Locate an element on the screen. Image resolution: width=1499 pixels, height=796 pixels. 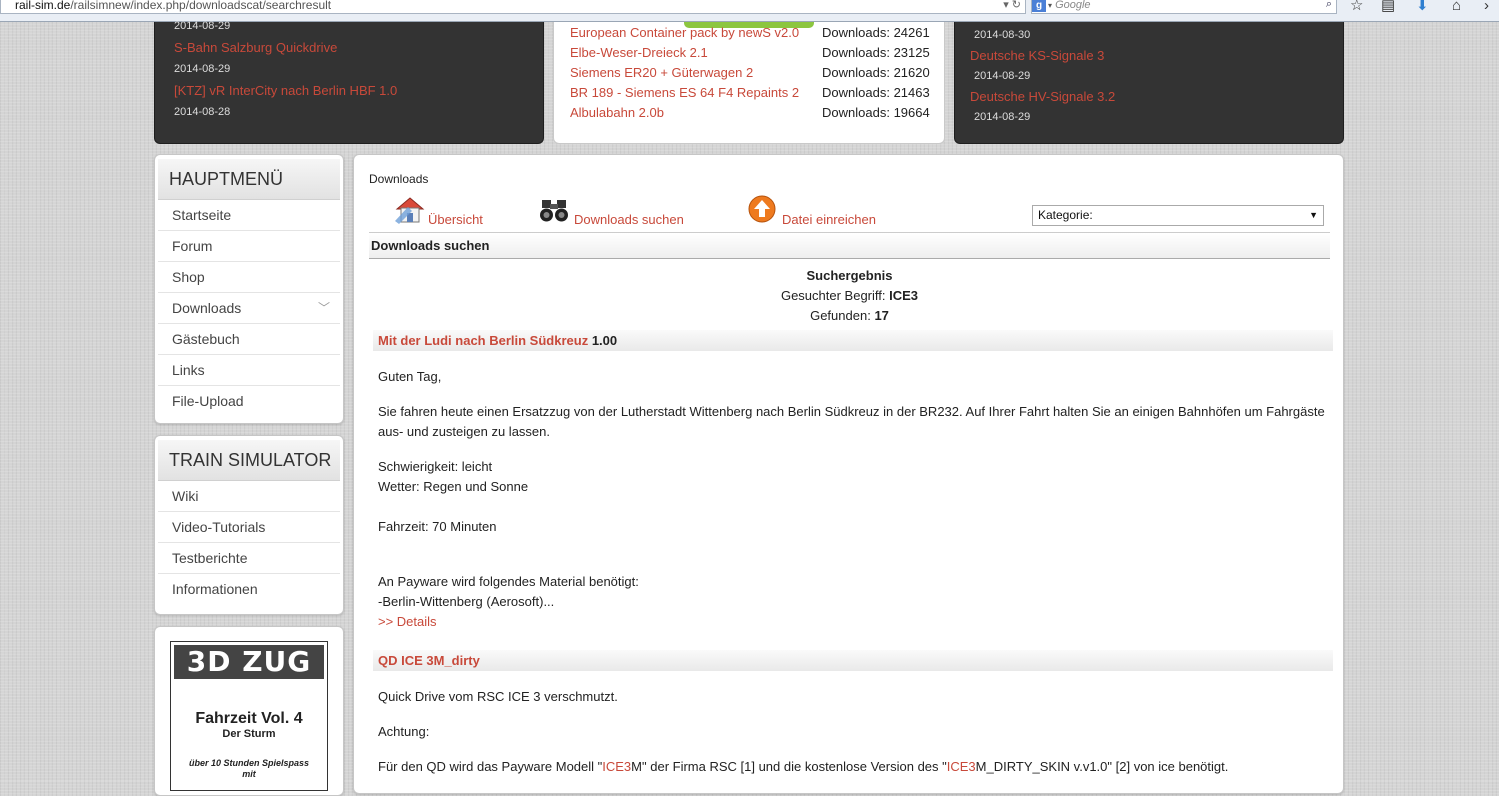
download-icon: ⬇ is located at coordinates (1422, 7).